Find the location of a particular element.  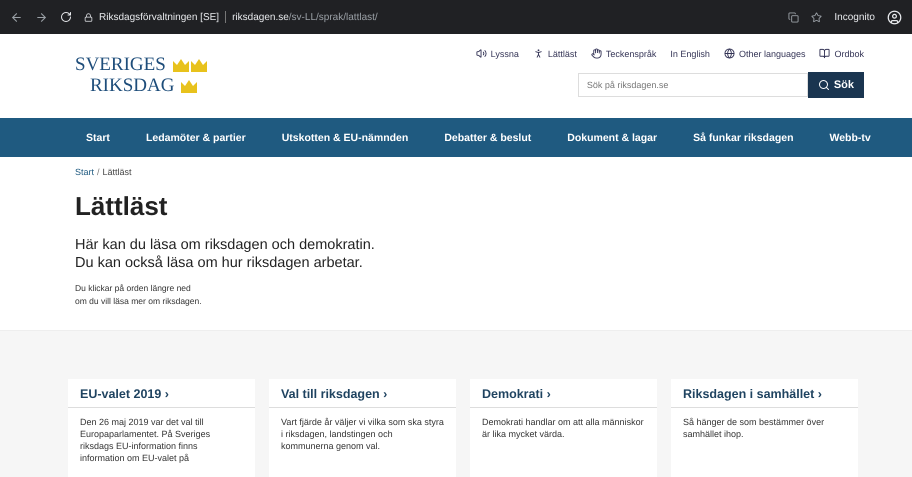

hint-text: Du klickar på orden längre ned om du vill läsa mer om riksdagen. is located at coordinates (139, 295).